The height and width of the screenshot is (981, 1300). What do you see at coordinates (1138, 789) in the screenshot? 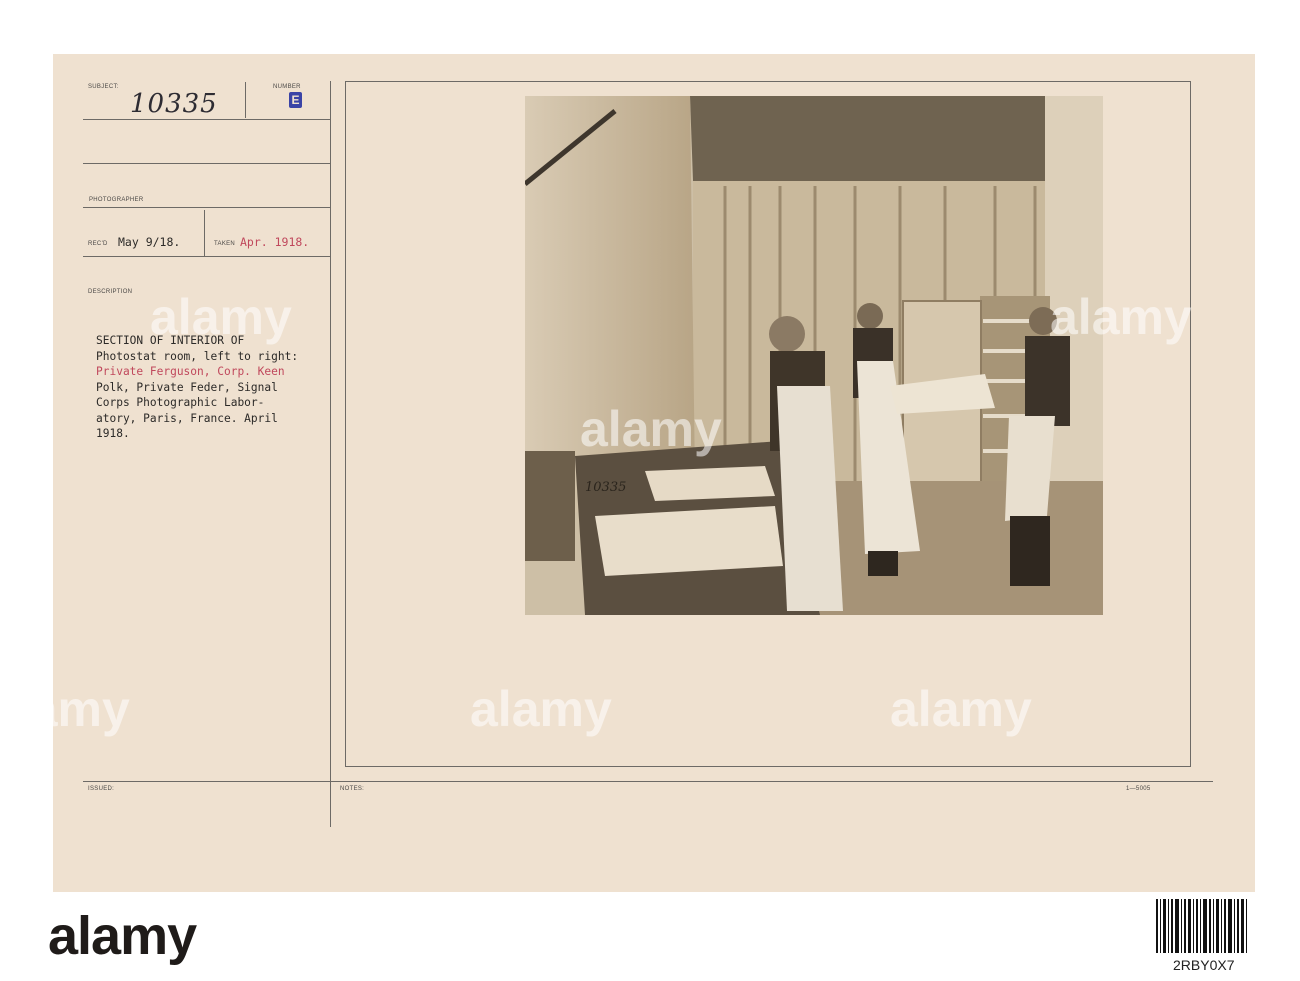
I see `form-number: 1—5005` at bounding box center [1138, 789].